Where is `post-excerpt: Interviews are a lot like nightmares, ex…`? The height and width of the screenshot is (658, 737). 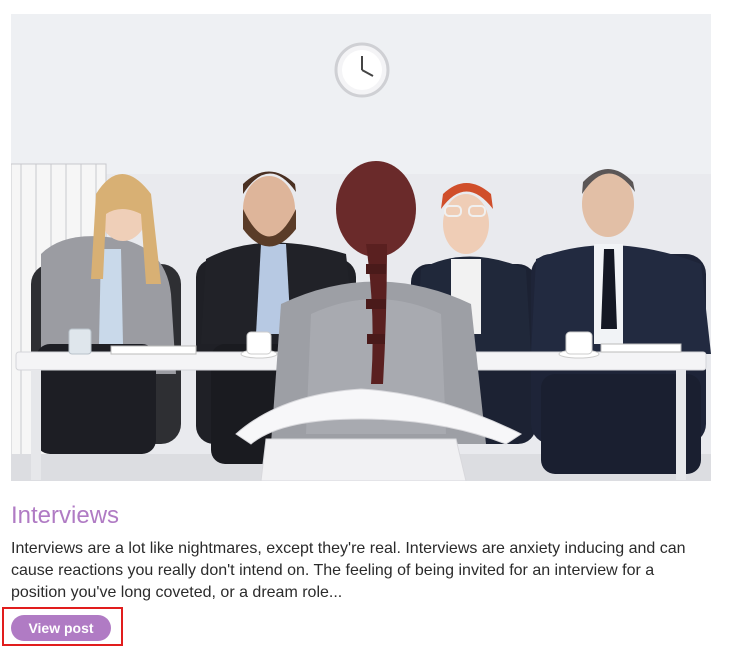
post-excerpt: Interviews are a lot like nightmares, ex… is located at coordinates (348, 570).